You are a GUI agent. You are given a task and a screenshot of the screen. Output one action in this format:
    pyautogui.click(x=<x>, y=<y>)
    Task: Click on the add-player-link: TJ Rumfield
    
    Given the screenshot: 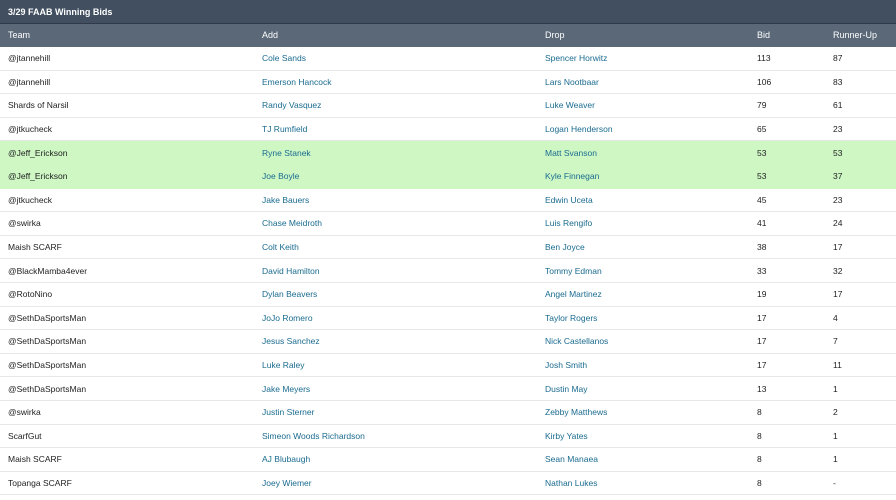 What is the action you would take?
    pyautogui.click(x=284, y=129)
    